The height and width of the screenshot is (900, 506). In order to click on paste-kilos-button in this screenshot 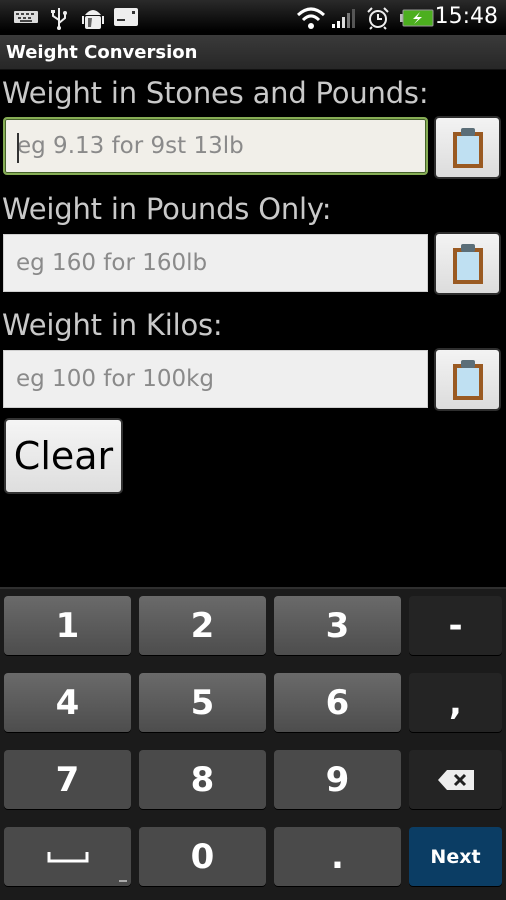, I will do `click(467, 379)`.